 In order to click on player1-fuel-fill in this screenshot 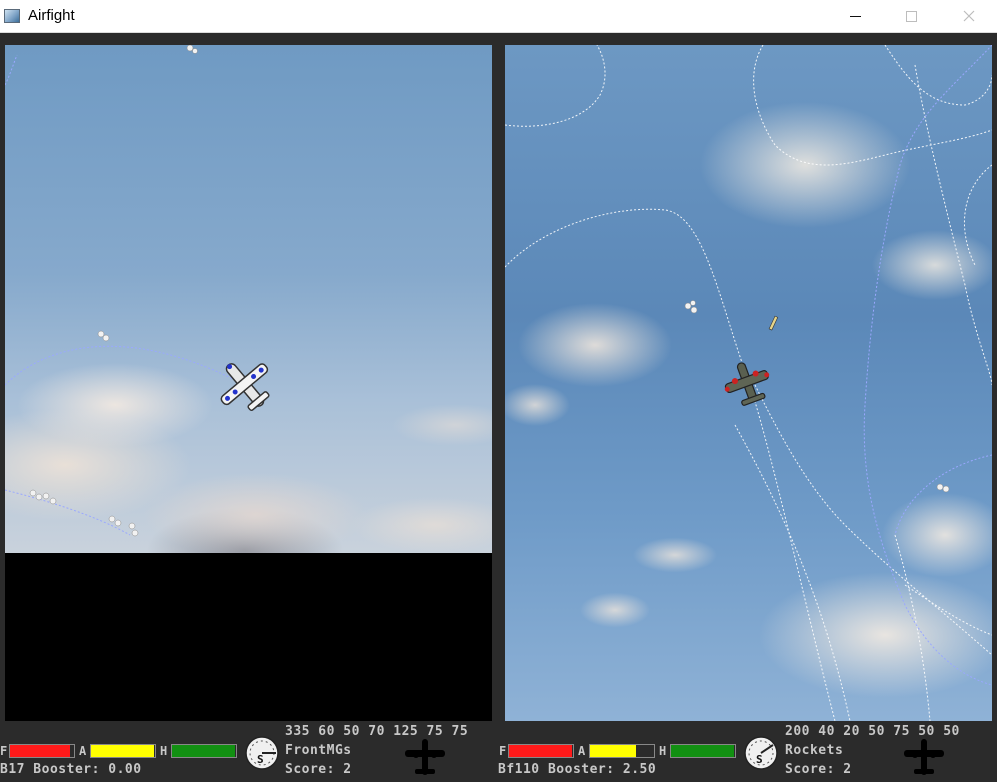, I will do `click(40, 751)`.